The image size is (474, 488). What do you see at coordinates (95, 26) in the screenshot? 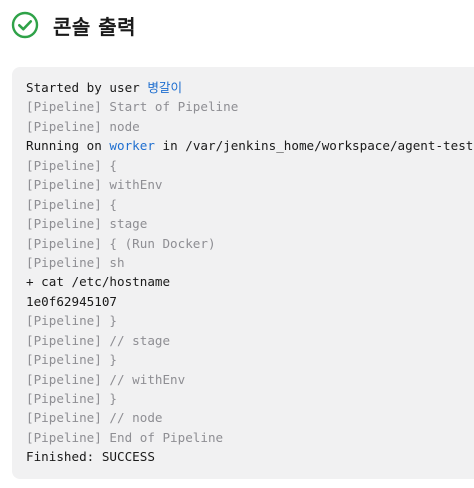
I see `page-title: 콘솔 출력` at bounding box center [95, 26].